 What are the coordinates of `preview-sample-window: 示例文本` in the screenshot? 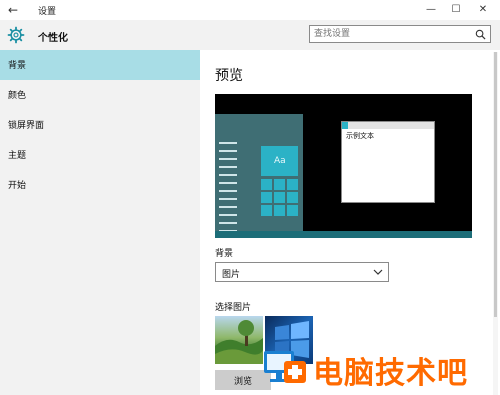 It's located at (388, 162).